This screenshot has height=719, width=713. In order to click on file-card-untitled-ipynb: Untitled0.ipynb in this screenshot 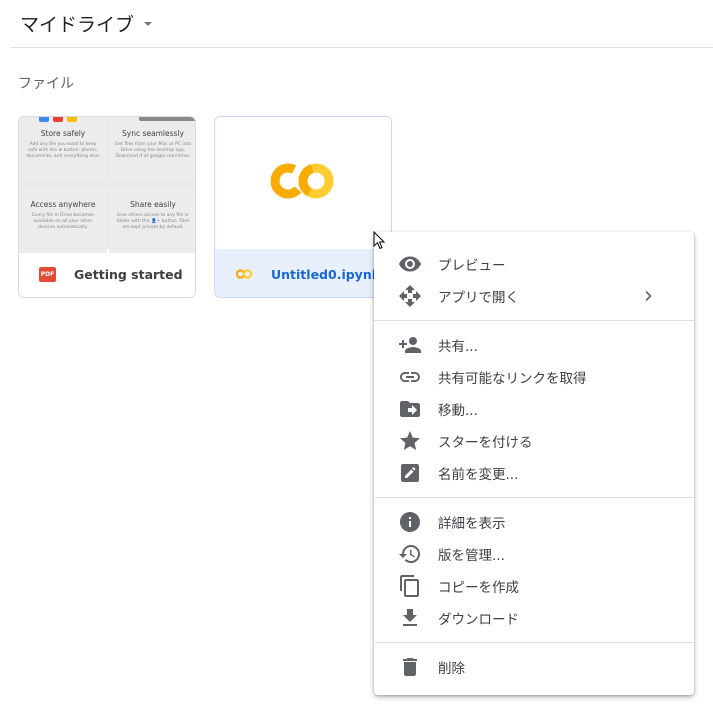, I will do `click(303, 207)`.